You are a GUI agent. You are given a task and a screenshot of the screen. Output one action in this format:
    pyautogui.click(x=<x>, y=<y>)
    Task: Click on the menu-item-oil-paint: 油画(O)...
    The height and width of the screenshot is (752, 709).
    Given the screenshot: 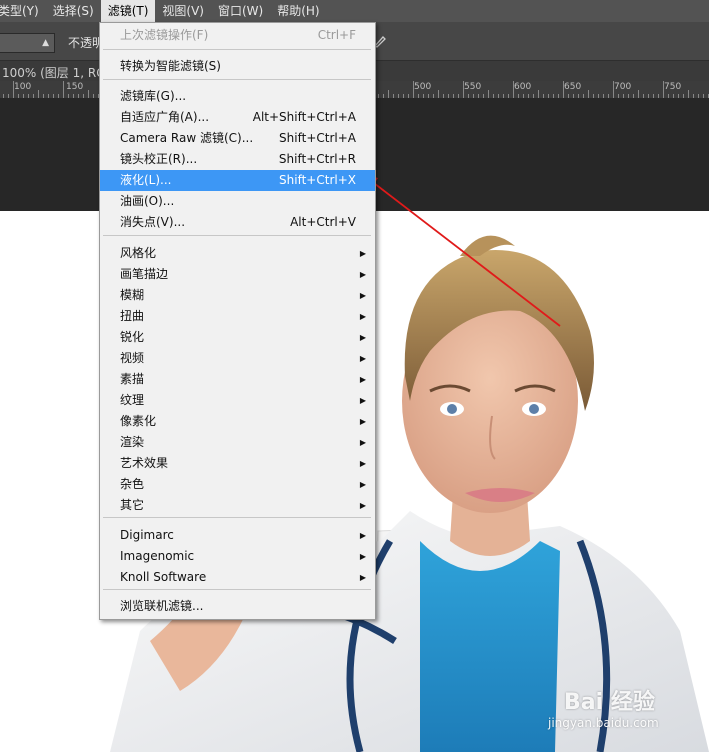 What is the action you would take?
    pyautogui.click(x=237, y=201)
    